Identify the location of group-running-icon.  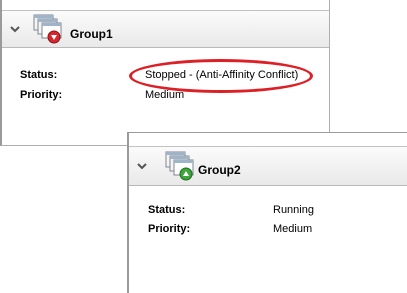
(179, 166).